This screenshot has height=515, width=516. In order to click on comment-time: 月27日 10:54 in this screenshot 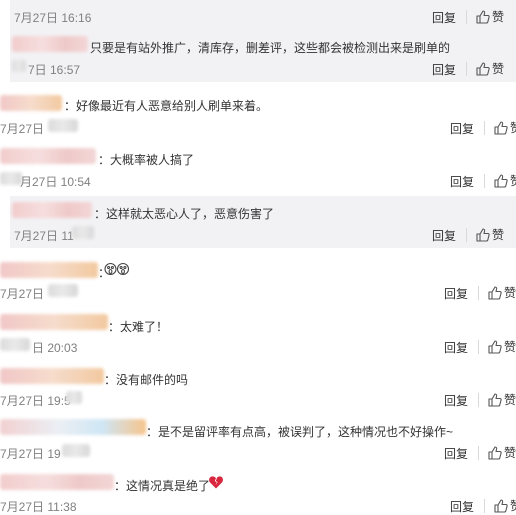, I will do `click(55, 182)`.